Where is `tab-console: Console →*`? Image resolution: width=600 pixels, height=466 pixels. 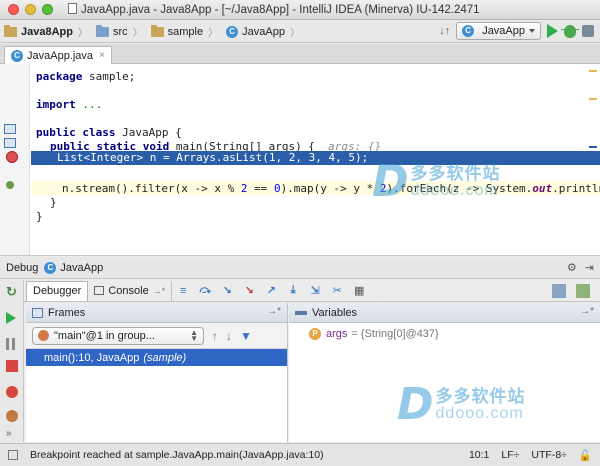
tab-console: Console →* is located at coordinates (130, 290).